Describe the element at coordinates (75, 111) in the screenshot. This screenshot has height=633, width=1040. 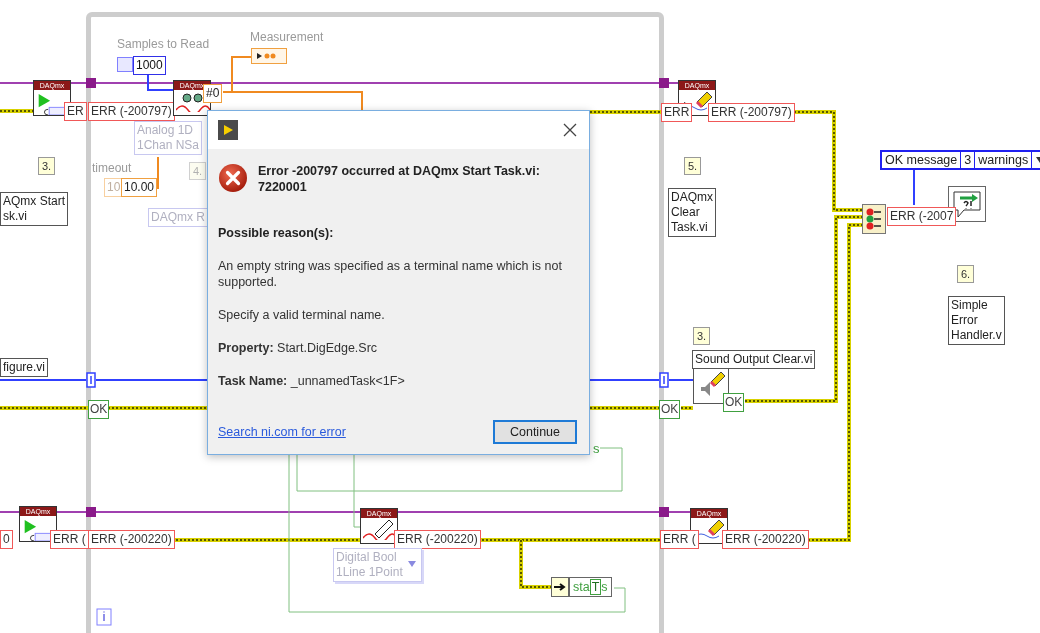
I see `error-cluster: ER` at that location.